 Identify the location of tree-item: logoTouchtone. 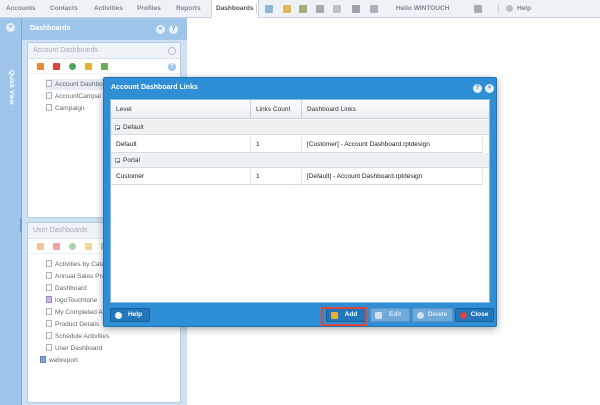
(71, 300).